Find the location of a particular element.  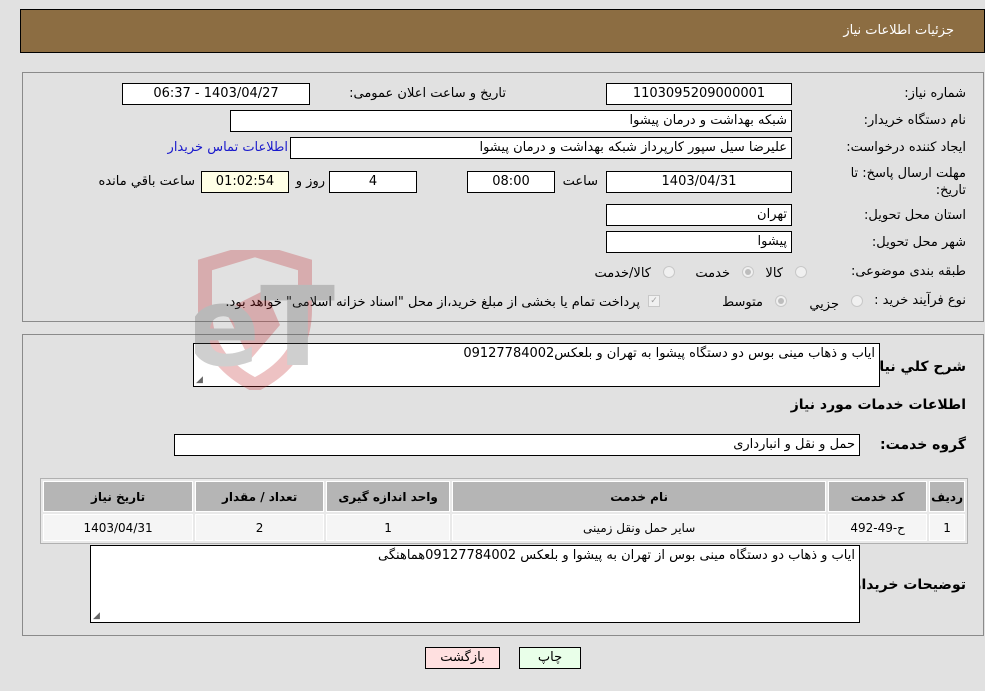

cell-quantity: 2 is located at coordinates (260, 527).